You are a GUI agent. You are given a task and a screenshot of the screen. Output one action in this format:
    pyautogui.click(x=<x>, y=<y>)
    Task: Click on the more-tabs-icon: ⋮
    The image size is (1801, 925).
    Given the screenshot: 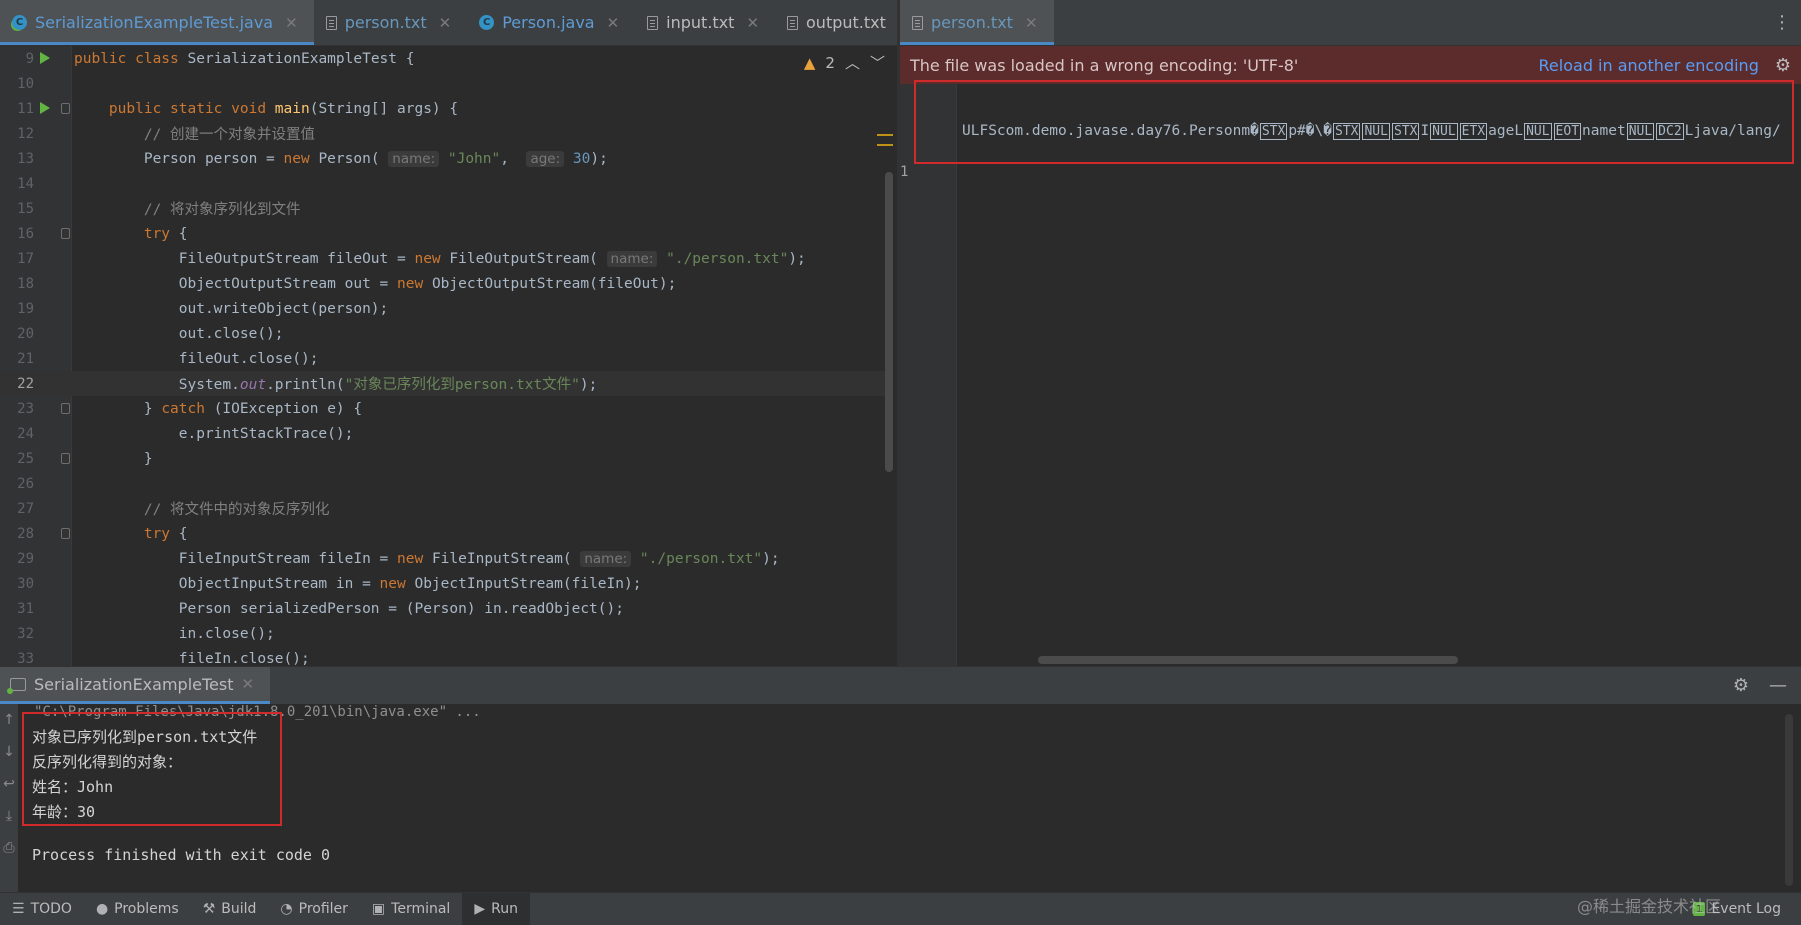 What is the action you would take?
    pyautogui.click(x=1782, y=22)
    